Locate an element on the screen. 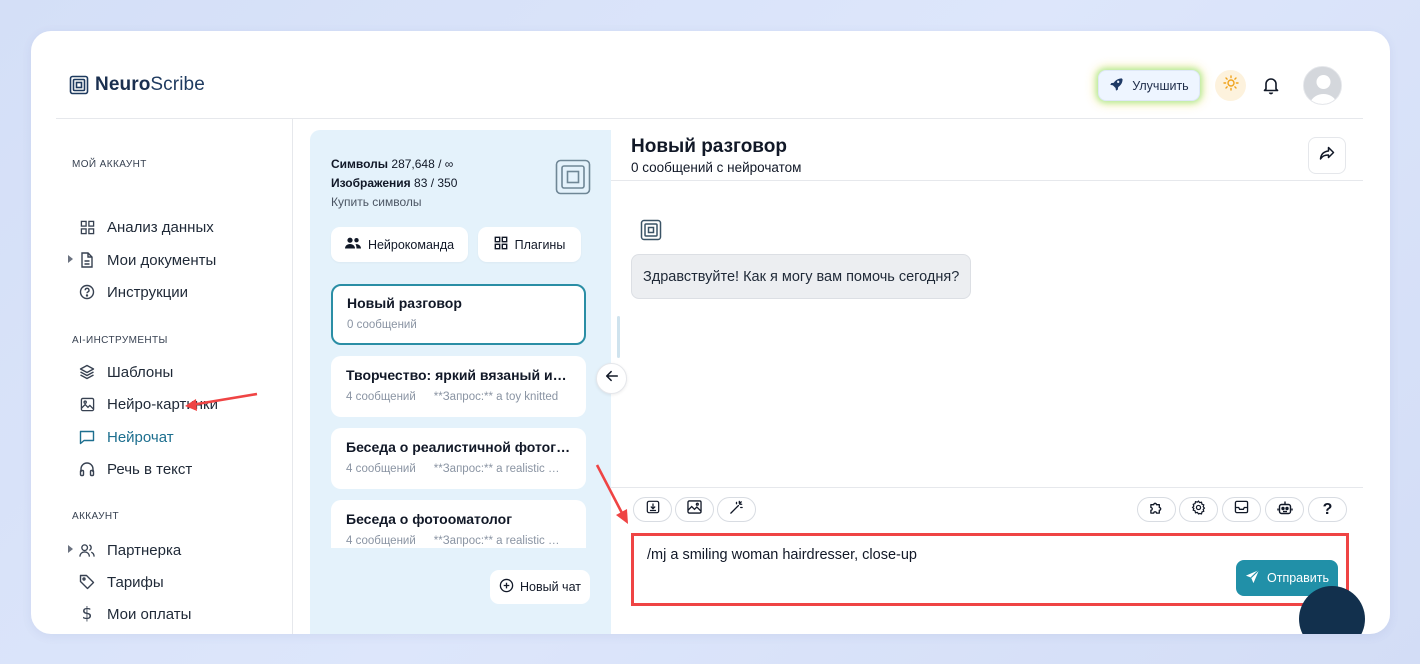  conversation-subtitle: 0 сообщений с нейрочатом is located at coordinates (716, 167).